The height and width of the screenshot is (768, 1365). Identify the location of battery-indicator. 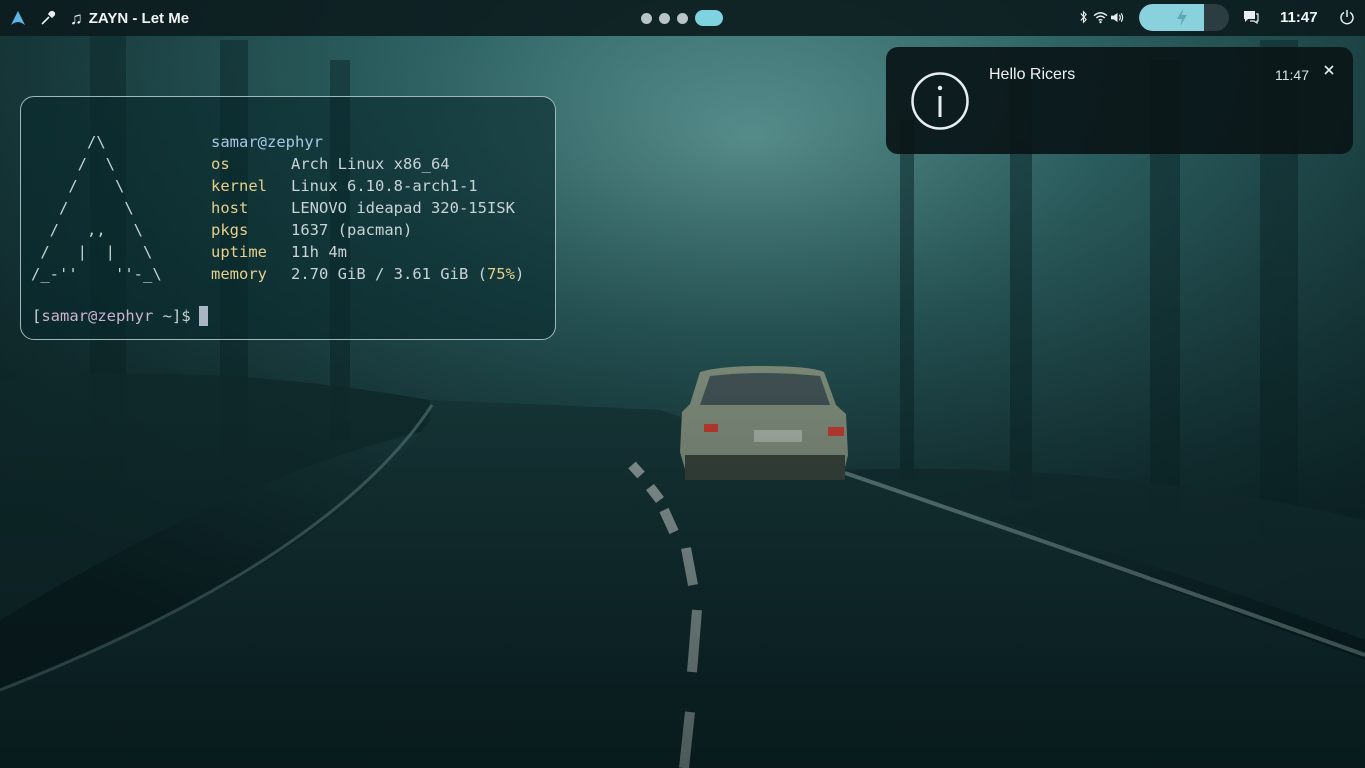
(1184, 17).